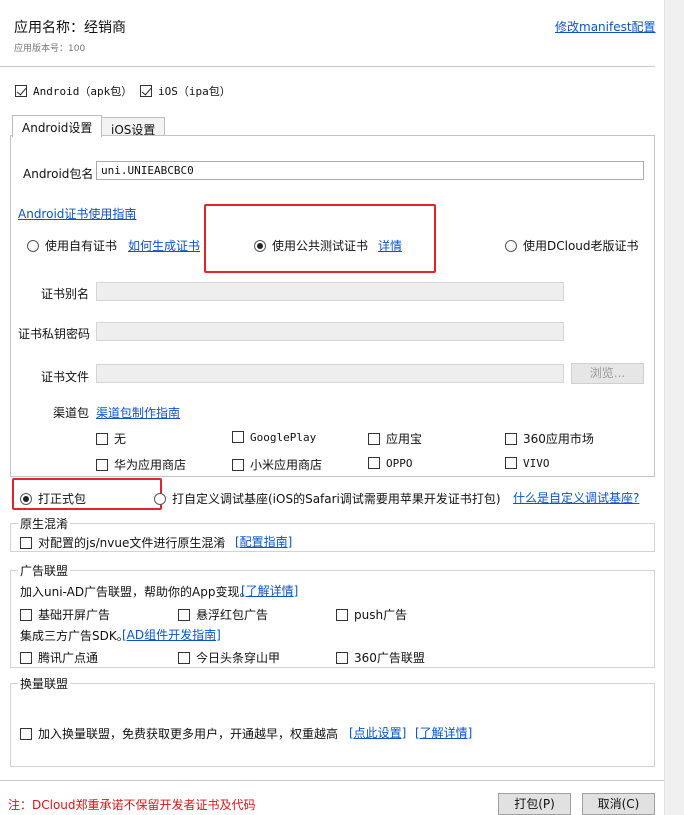 This screenshot has height=815, width=684. I want to click on channel-googleplay-checkbox: GooglePlay, so click(274, 437).